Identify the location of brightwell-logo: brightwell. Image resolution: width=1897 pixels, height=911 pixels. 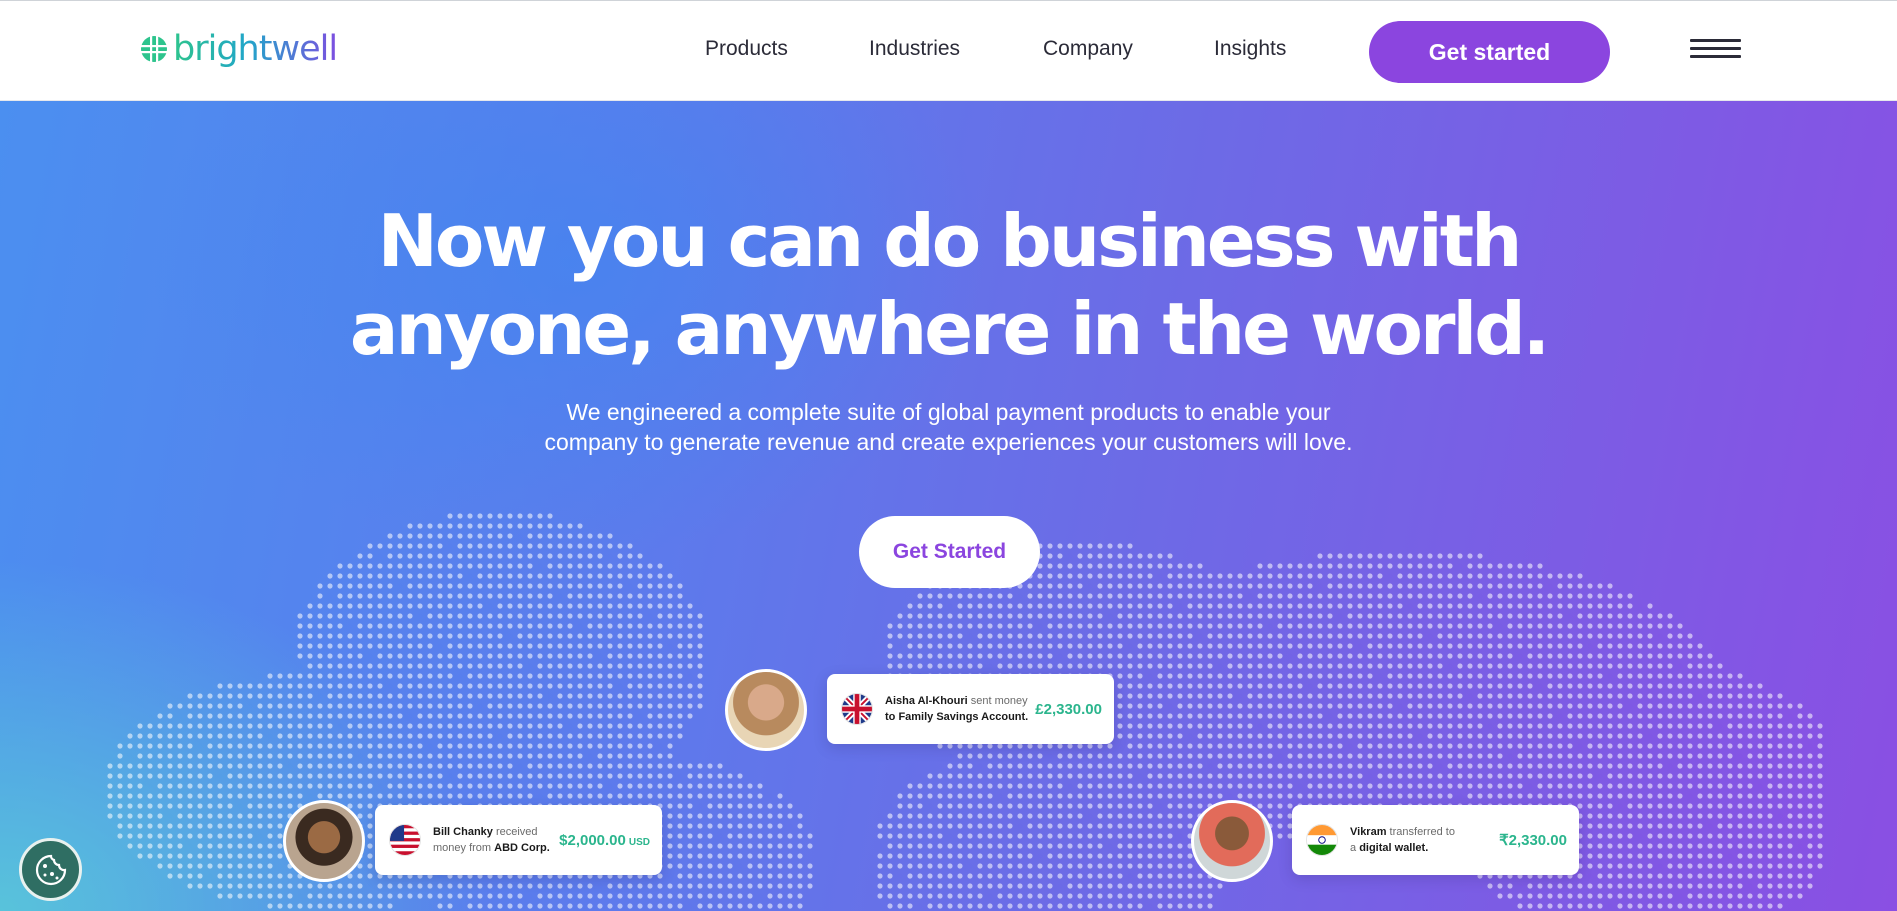
(238, 49).